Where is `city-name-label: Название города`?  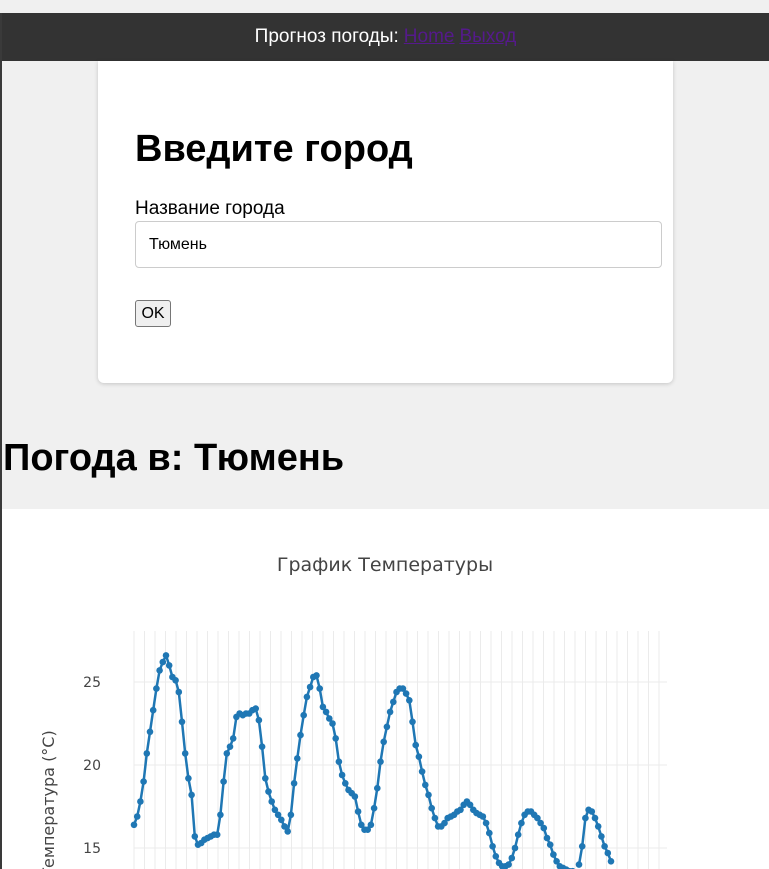 city-name-label: Название города is located at coordinates (210, 208).